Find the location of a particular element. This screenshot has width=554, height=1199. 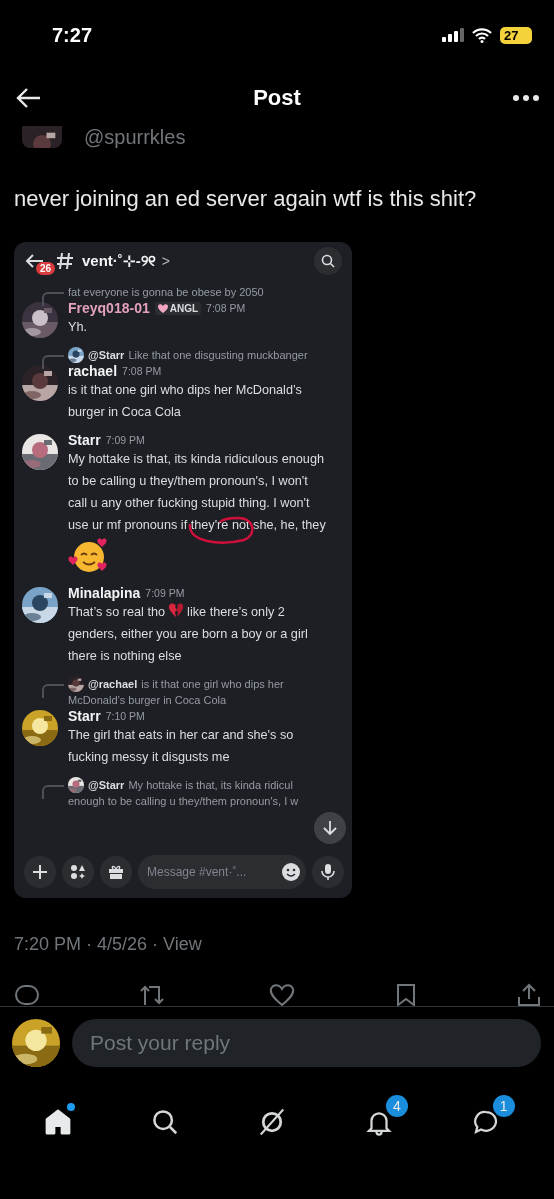

message-text: genders, either you are born a boy or a girl is located at coordinates (188, 634).